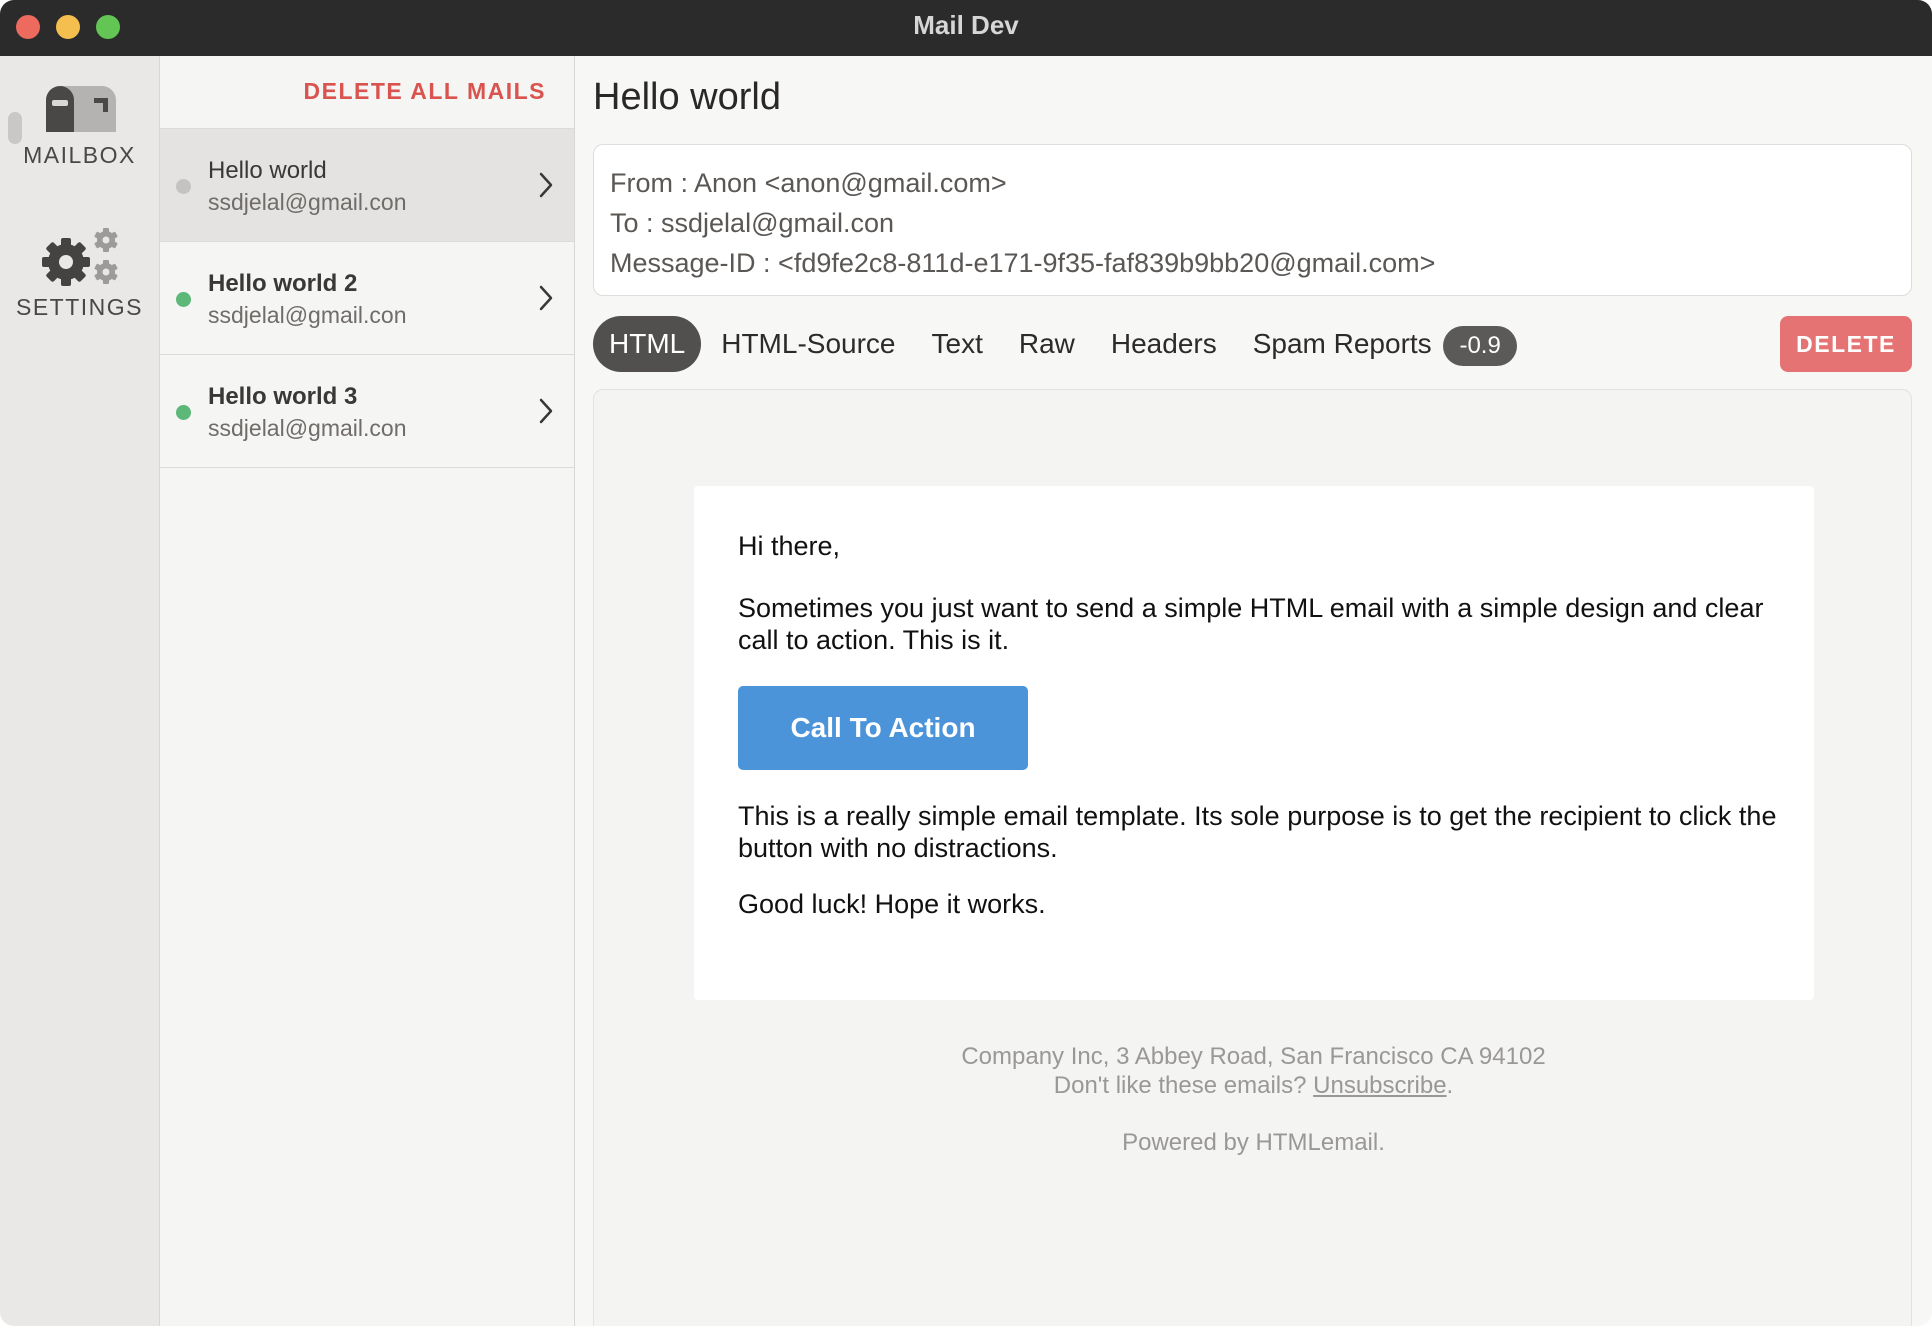  Describe the element at coordinates (267, 170) in the screenshot. I see `mail-subject: Hello world` at that location.